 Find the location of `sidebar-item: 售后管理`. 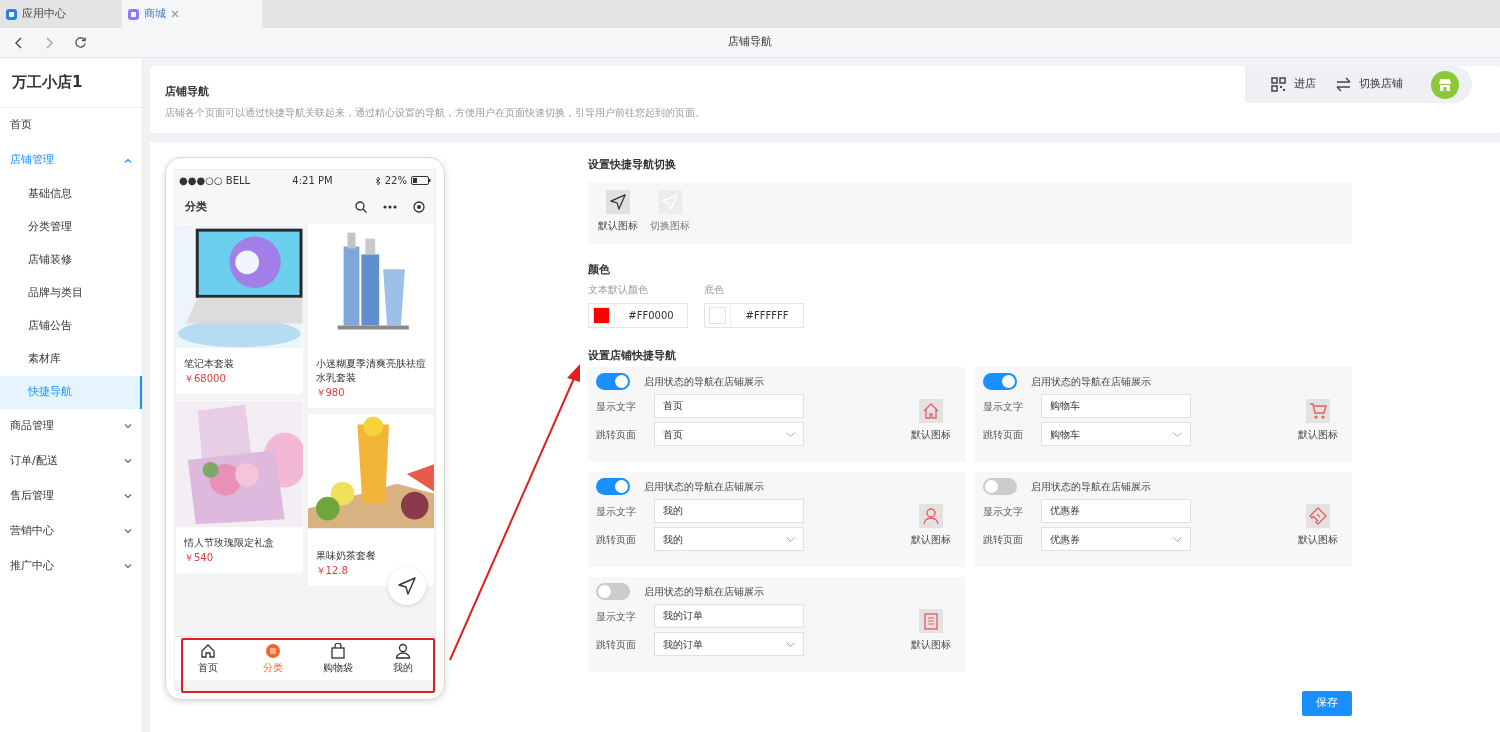

sidebar-item: 售后管理 is located at coordinates (71, 496).